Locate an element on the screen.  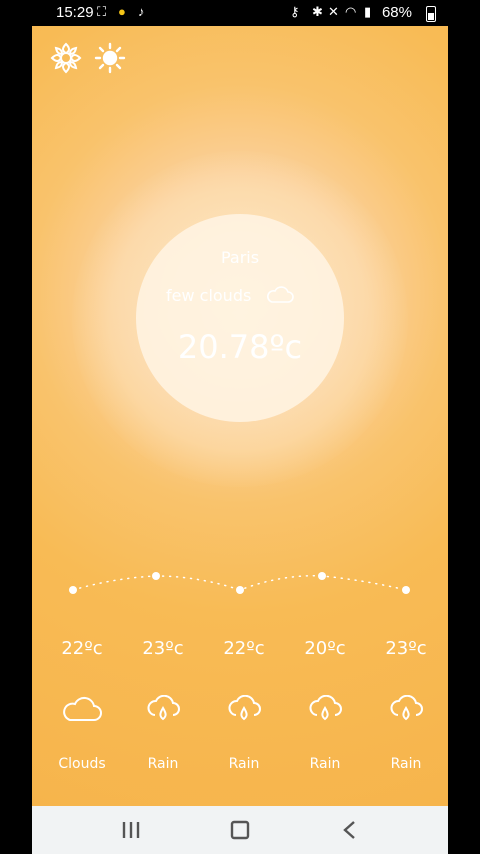
forecast-curve is located at coordinates (239, 583).